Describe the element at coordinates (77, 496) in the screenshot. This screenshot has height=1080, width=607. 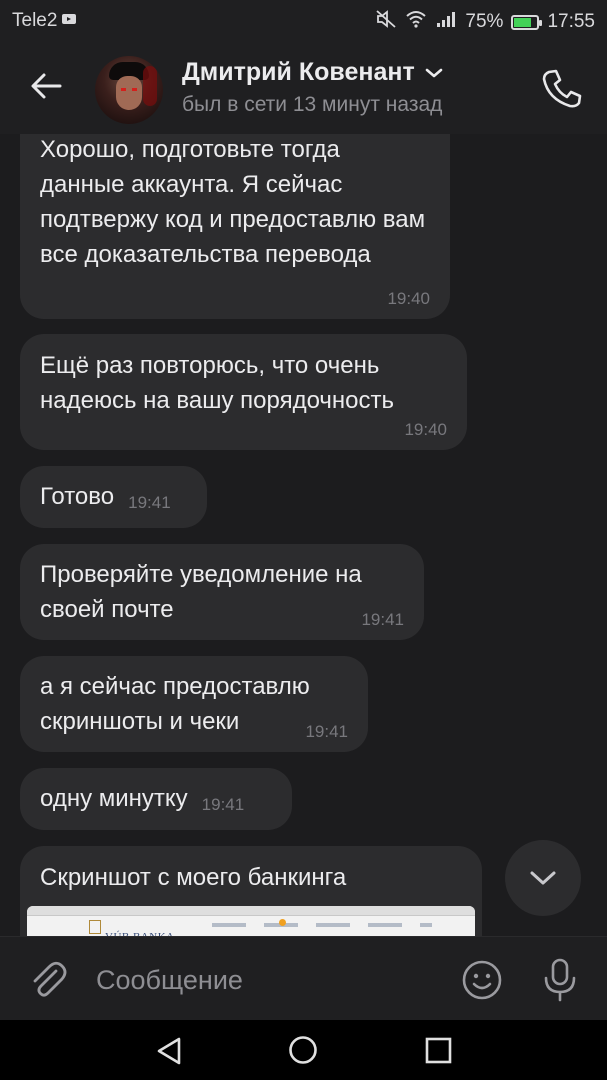
I see `message-text: Готово` at that location.